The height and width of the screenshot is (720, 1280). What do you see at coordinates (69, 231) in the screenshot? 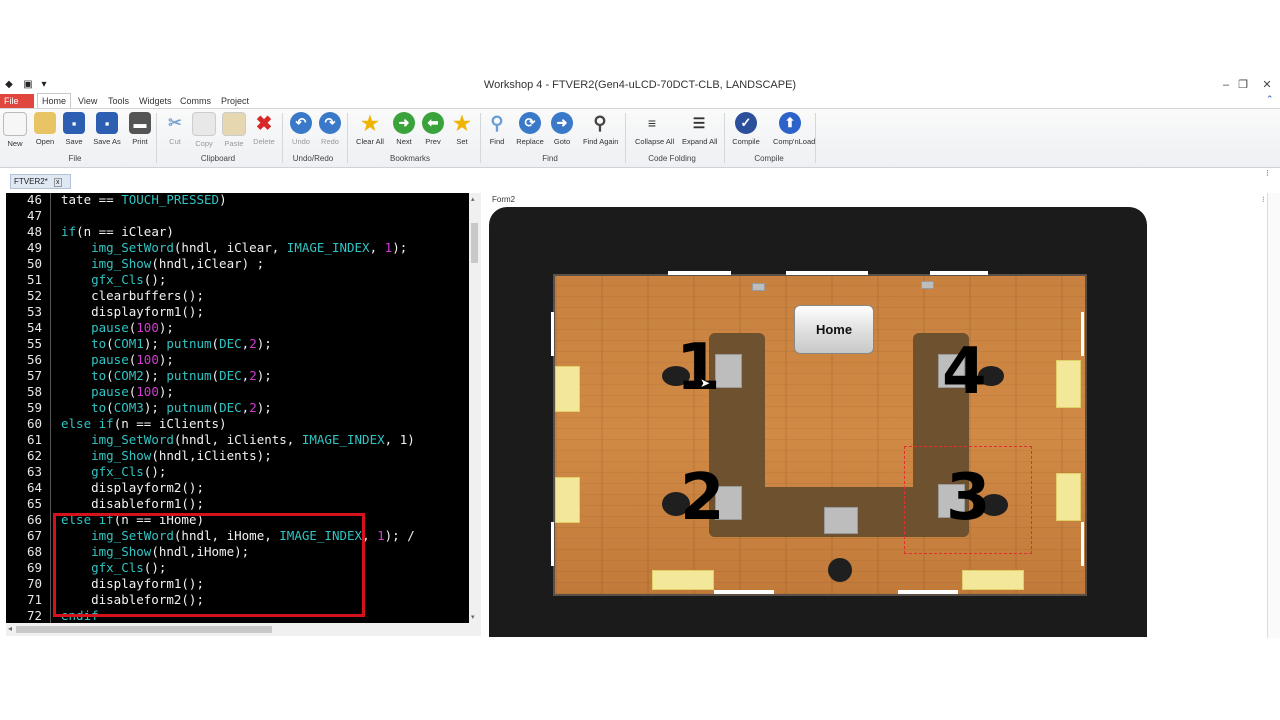
I see `code-token: if` at bounding box center [69, 231].